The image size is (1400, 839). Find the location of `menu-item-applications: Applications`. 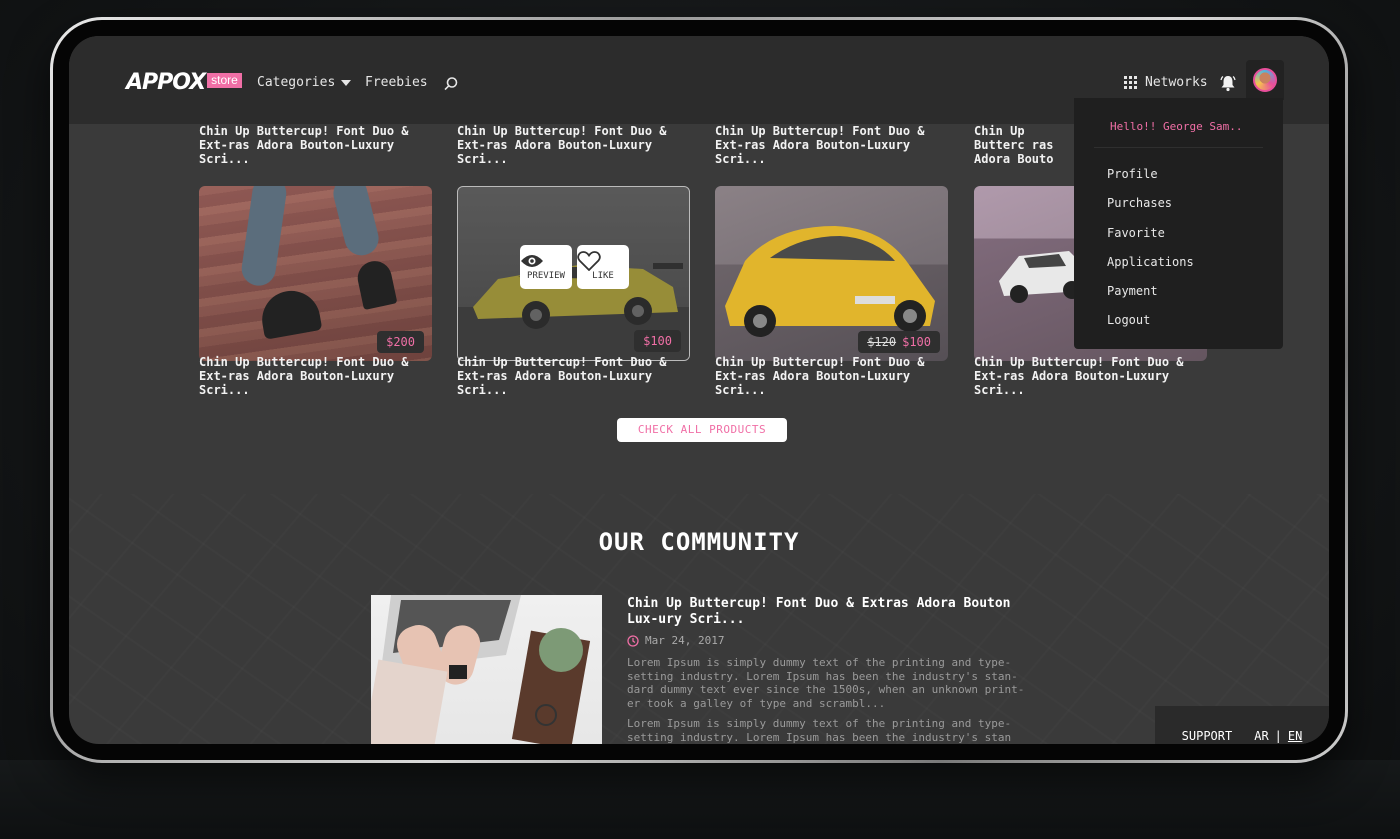

menu-item-applications: Applications is located at coordinates (1150, 266).